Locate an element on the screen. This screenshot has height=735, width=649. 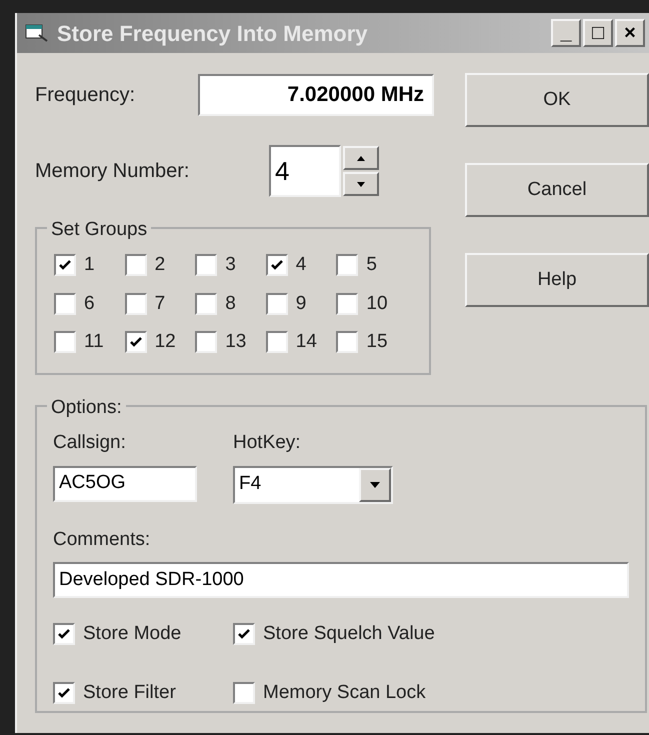
checkbox-label: 11 is located at coordinates (94, 342).